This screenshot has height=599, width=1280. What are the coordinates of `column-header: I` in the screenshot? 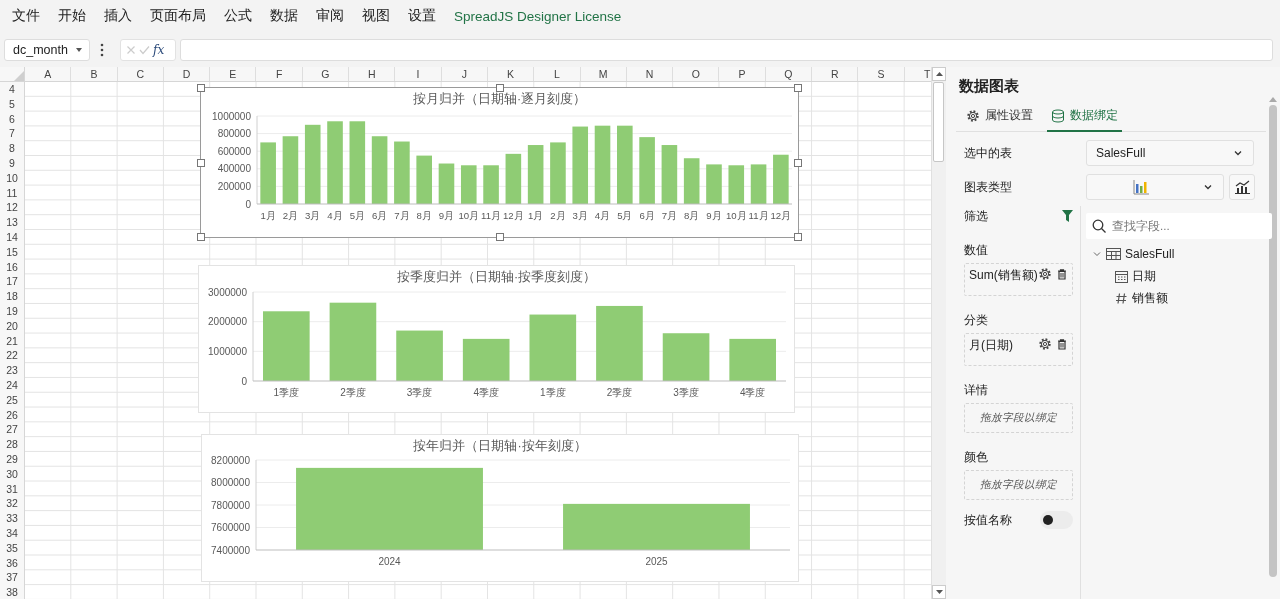 It's located at (418, 74).